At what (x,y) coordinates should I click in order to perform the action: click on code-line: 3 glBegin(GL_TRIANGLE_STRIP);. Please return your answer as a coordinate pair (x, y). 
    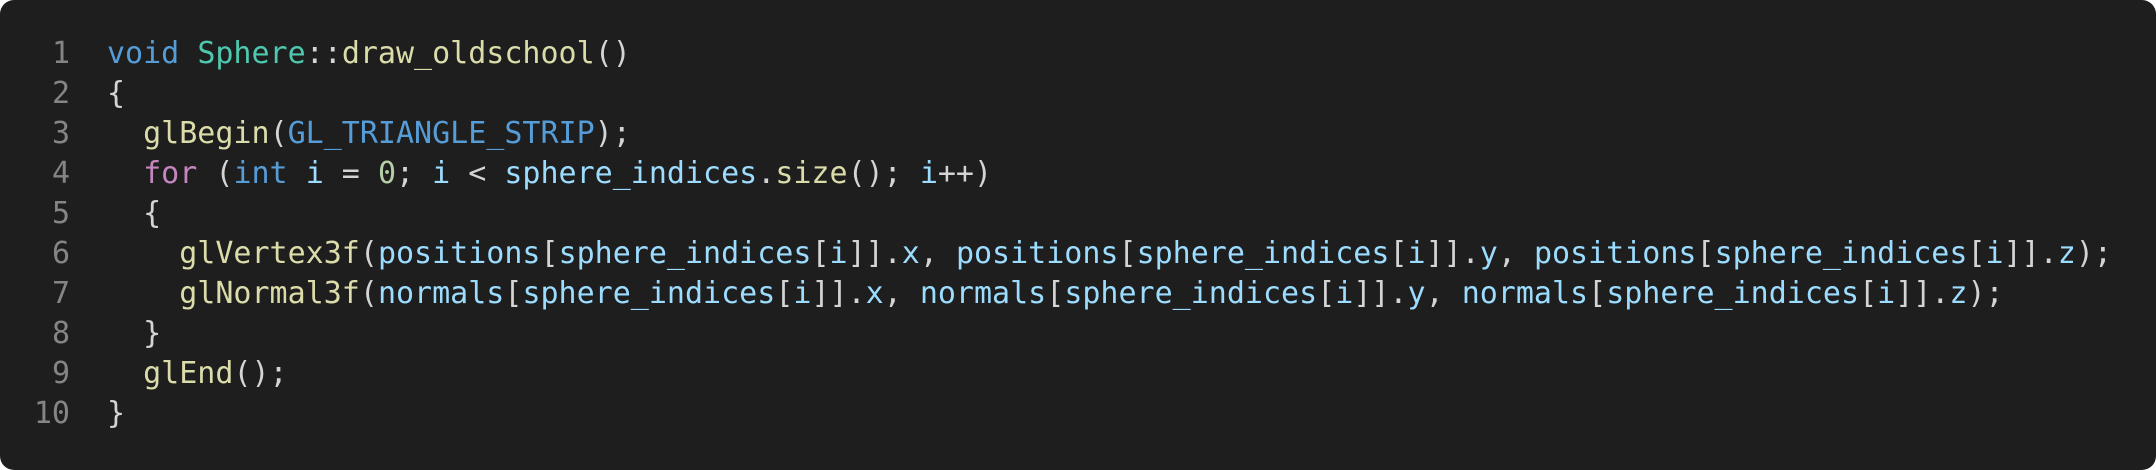
    Looking at the image, I should click on (1078, 134).